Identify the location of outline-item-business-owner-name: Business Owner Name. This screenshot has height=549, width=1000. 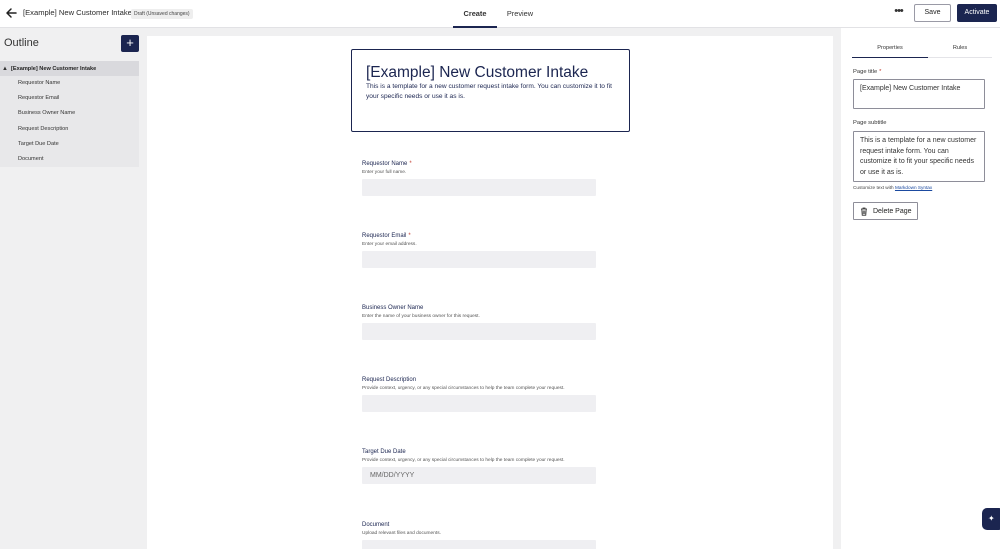
(69, 113).